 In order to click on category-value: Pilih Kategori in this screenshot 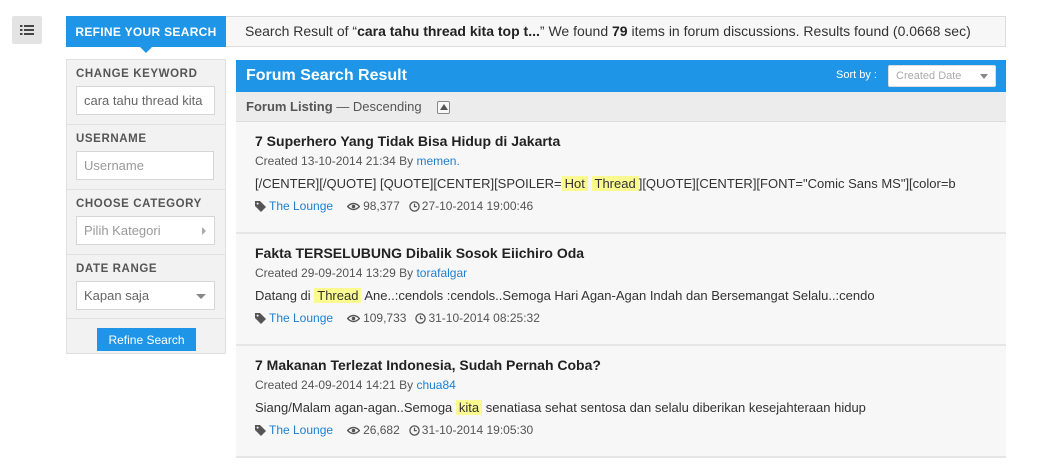, I will do `click(122, 230)`.